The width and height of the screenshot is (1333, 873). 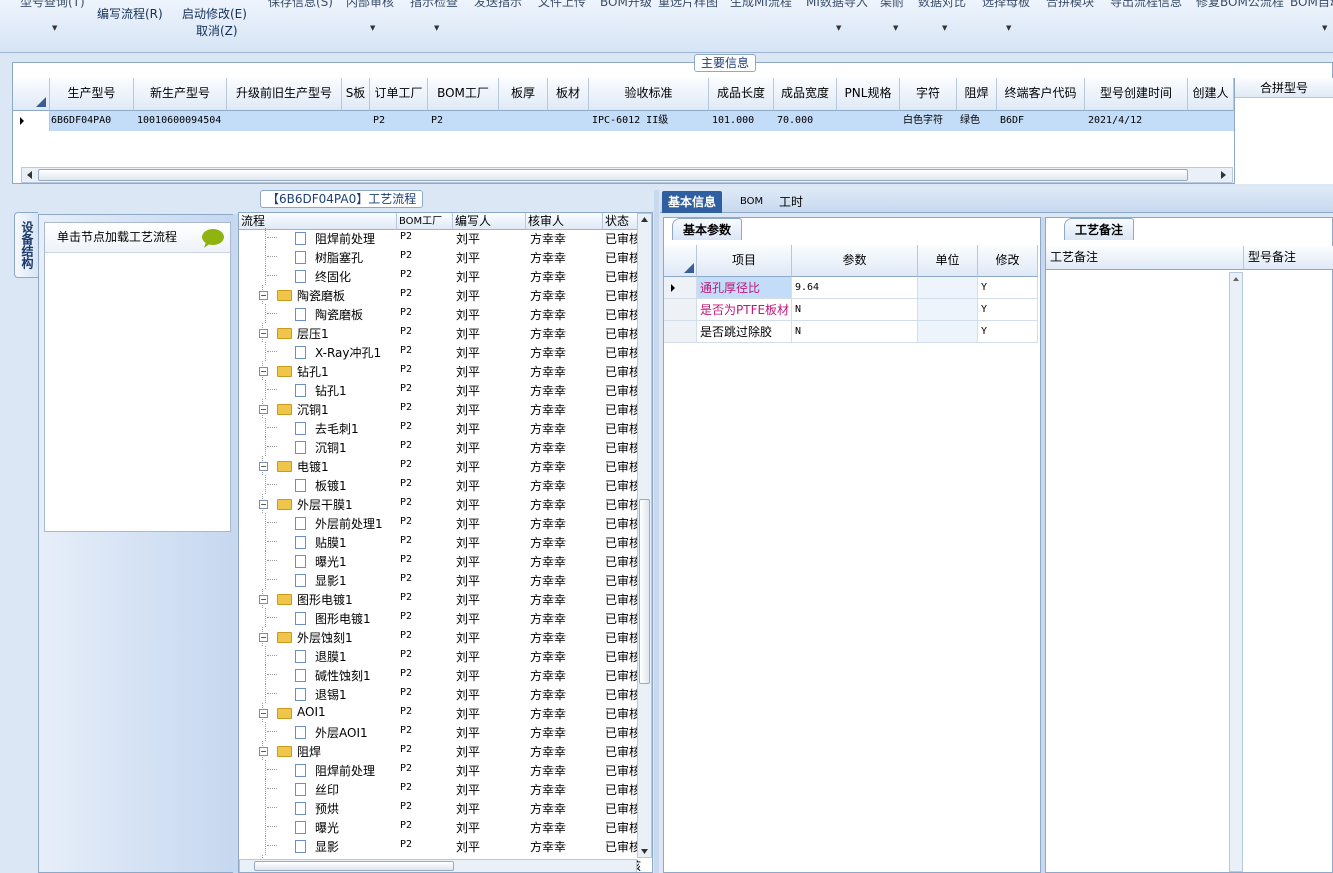 What do you see at coordinates (741, 94) in the screenshot?
I see `col-header: 成品长度` at bounding box center [741, 94].